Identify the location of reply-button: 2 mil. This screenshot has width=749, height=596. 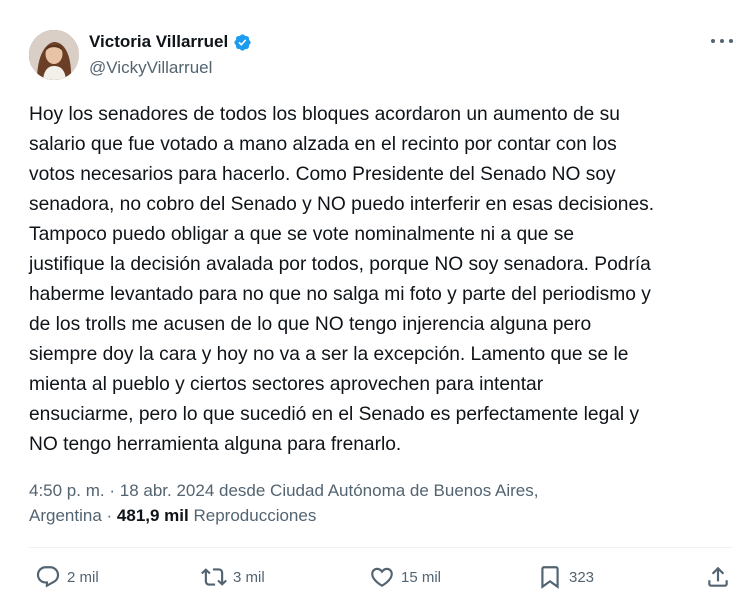
(67, 577).